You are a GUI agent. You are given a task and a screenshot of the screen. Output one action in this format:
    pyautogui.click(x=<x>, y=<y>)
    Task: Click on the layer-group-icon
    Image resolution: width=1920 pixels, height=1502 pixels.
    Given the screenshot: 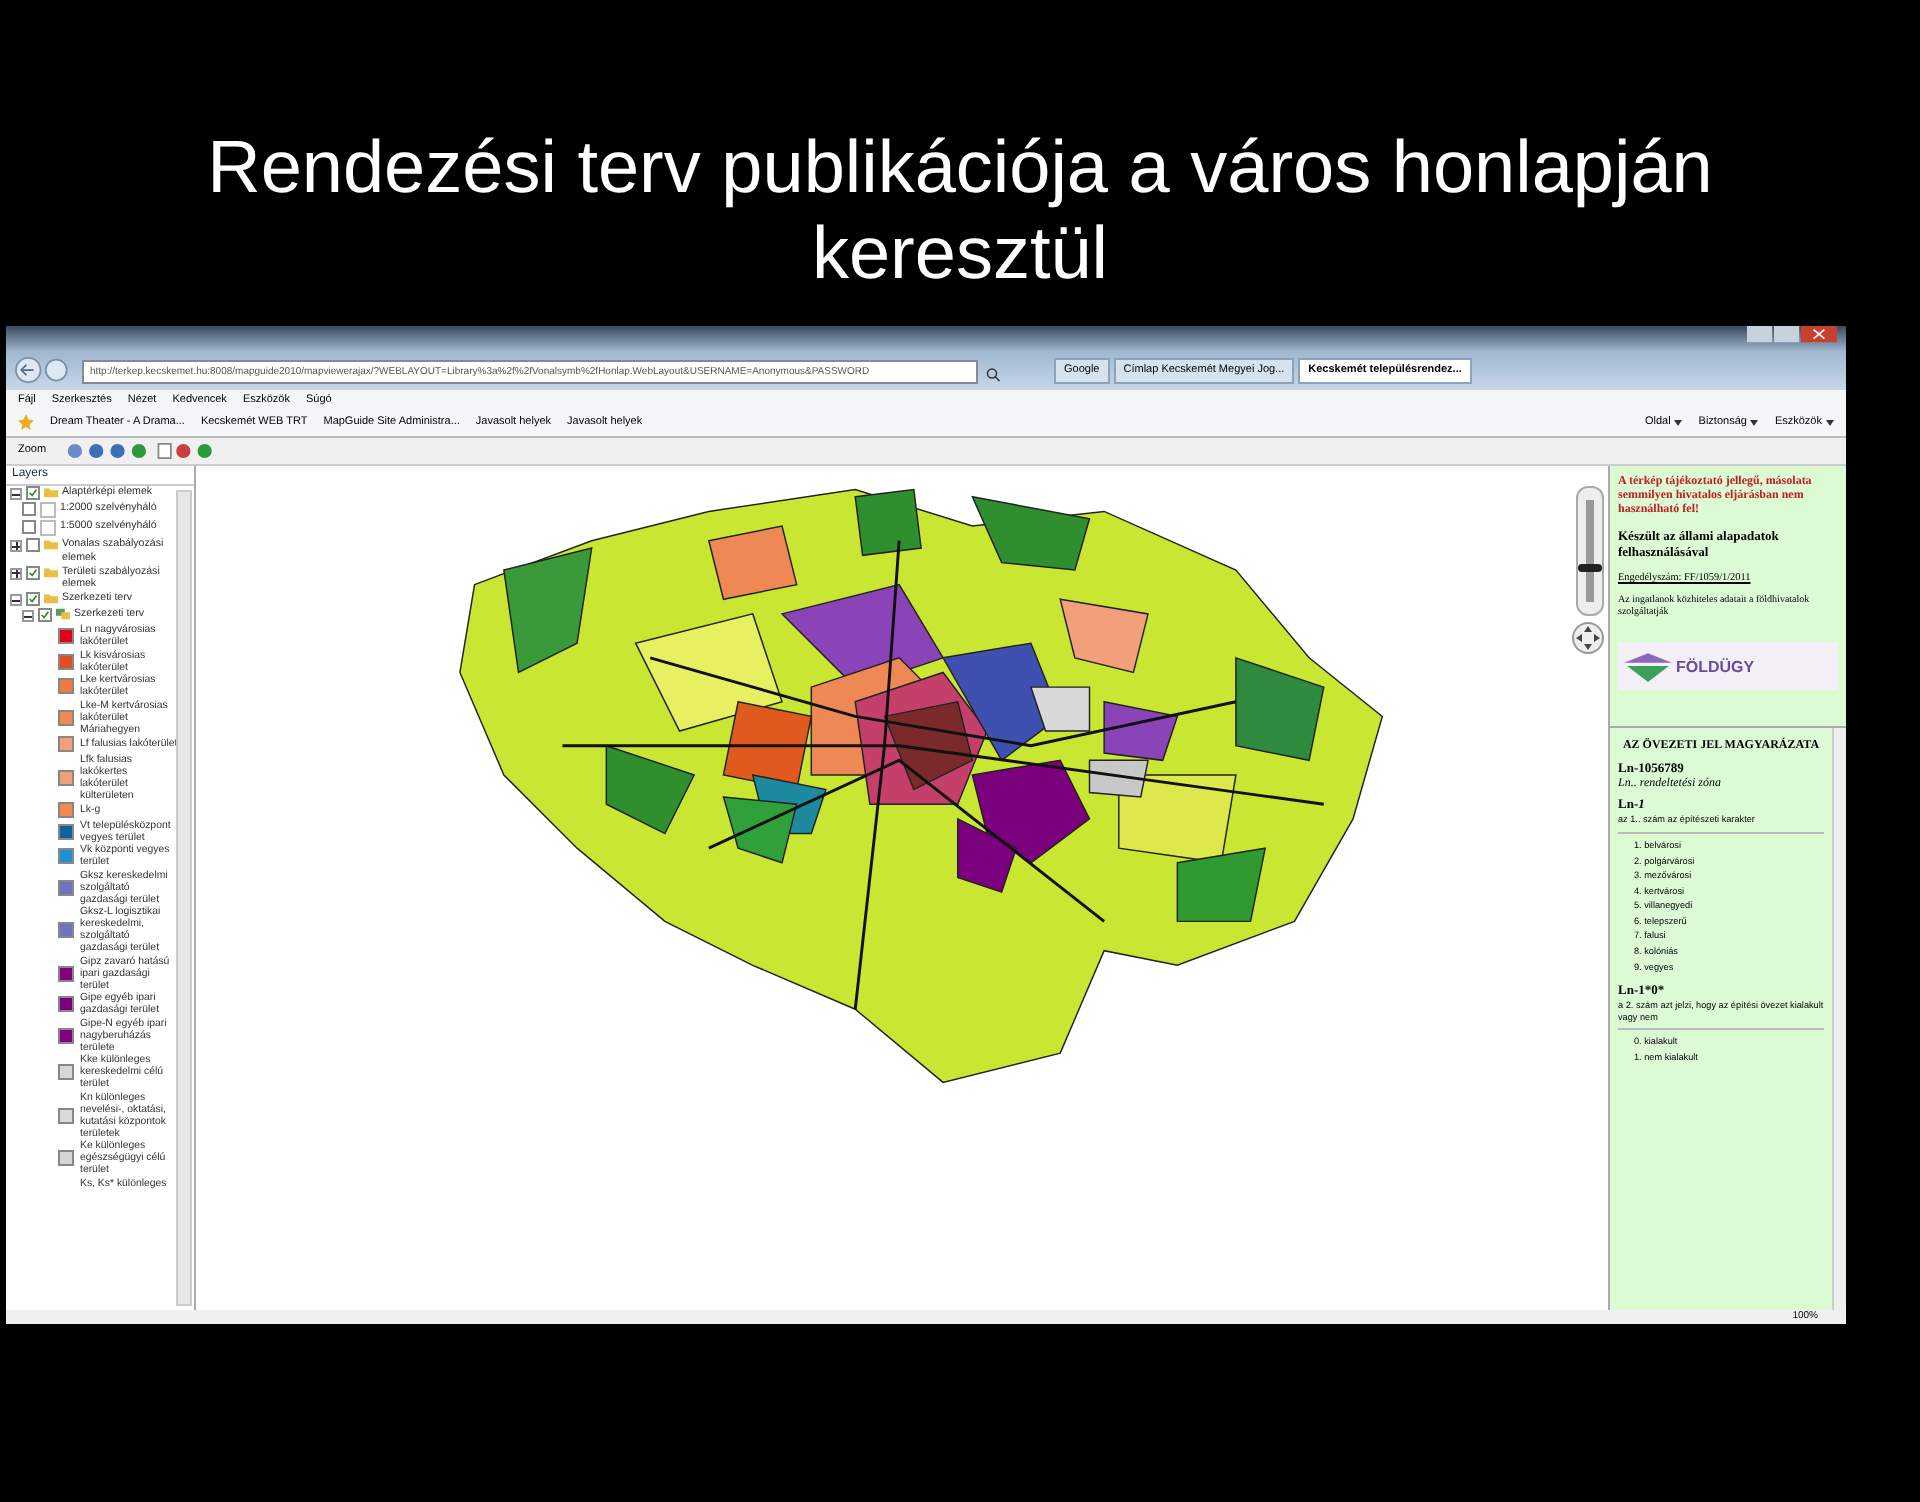 What is the action you would take?
    pyautogui.click(x=63, y=614)
    